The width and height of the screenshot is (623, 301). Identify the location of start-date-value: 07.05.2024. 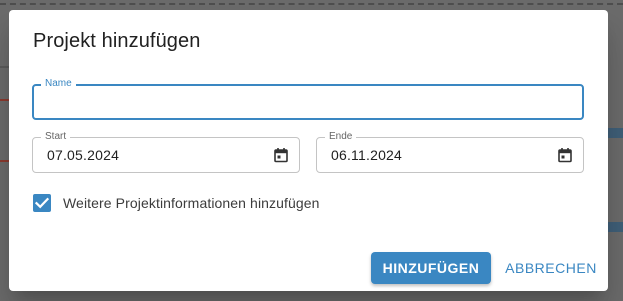
(83, 155).